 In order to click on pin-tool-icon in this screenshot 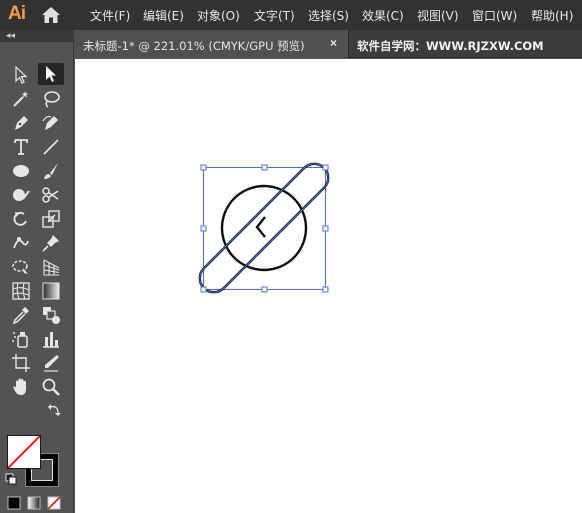, I will do `click(51, 243)`.